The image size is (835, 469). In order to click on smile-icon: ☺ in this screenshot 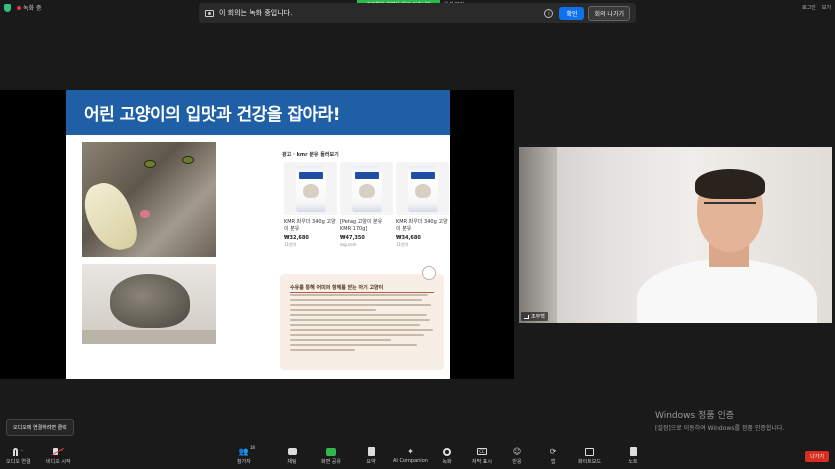, I will do `click(517, 451)`.